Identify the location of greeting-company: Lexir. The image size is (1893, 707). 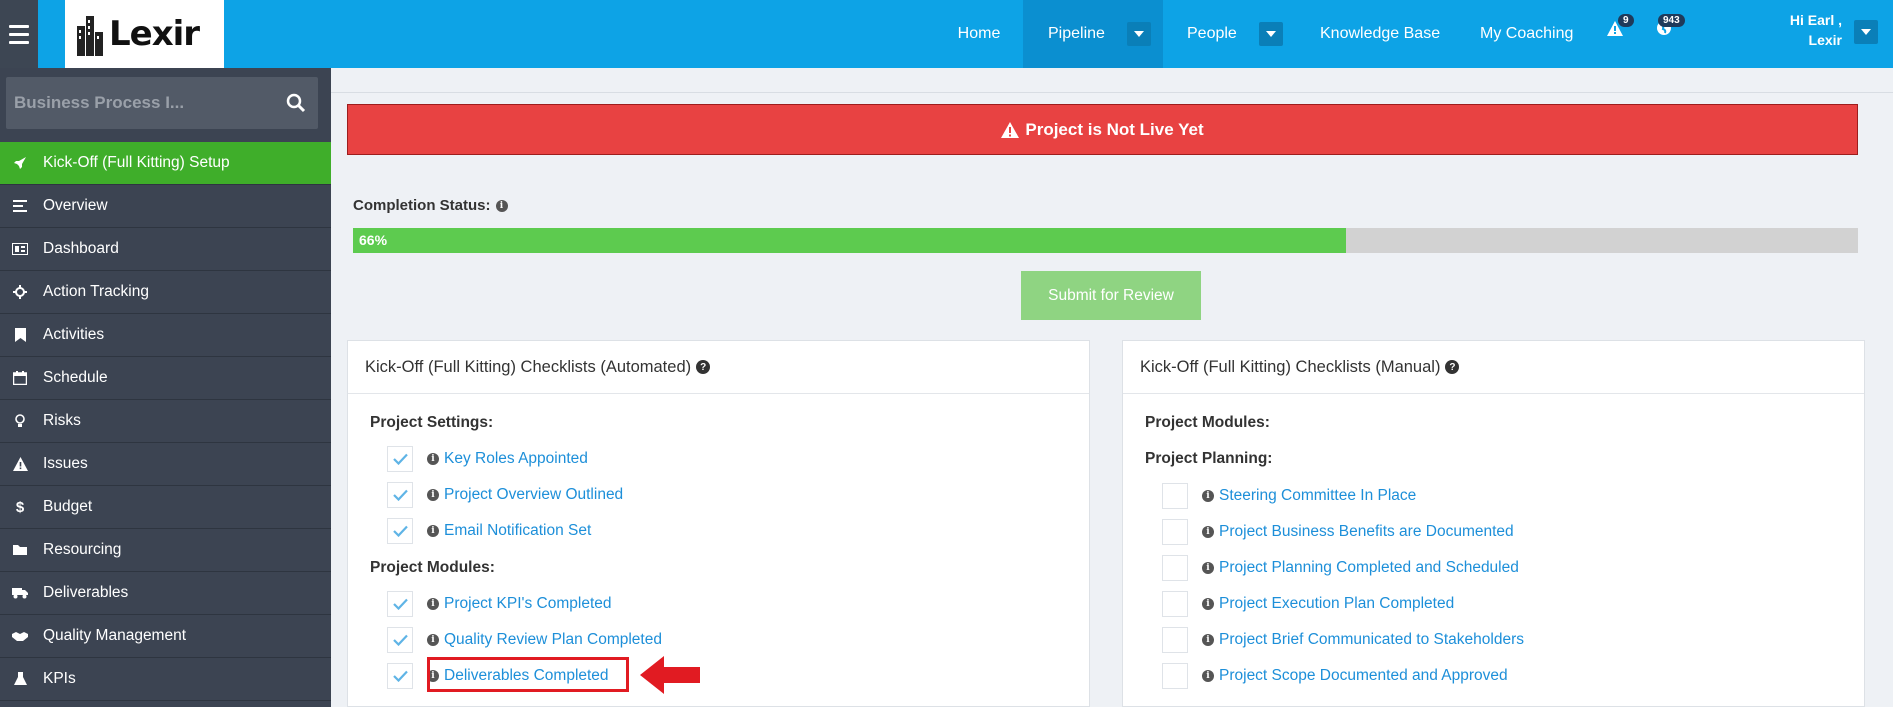
(1825, 40).